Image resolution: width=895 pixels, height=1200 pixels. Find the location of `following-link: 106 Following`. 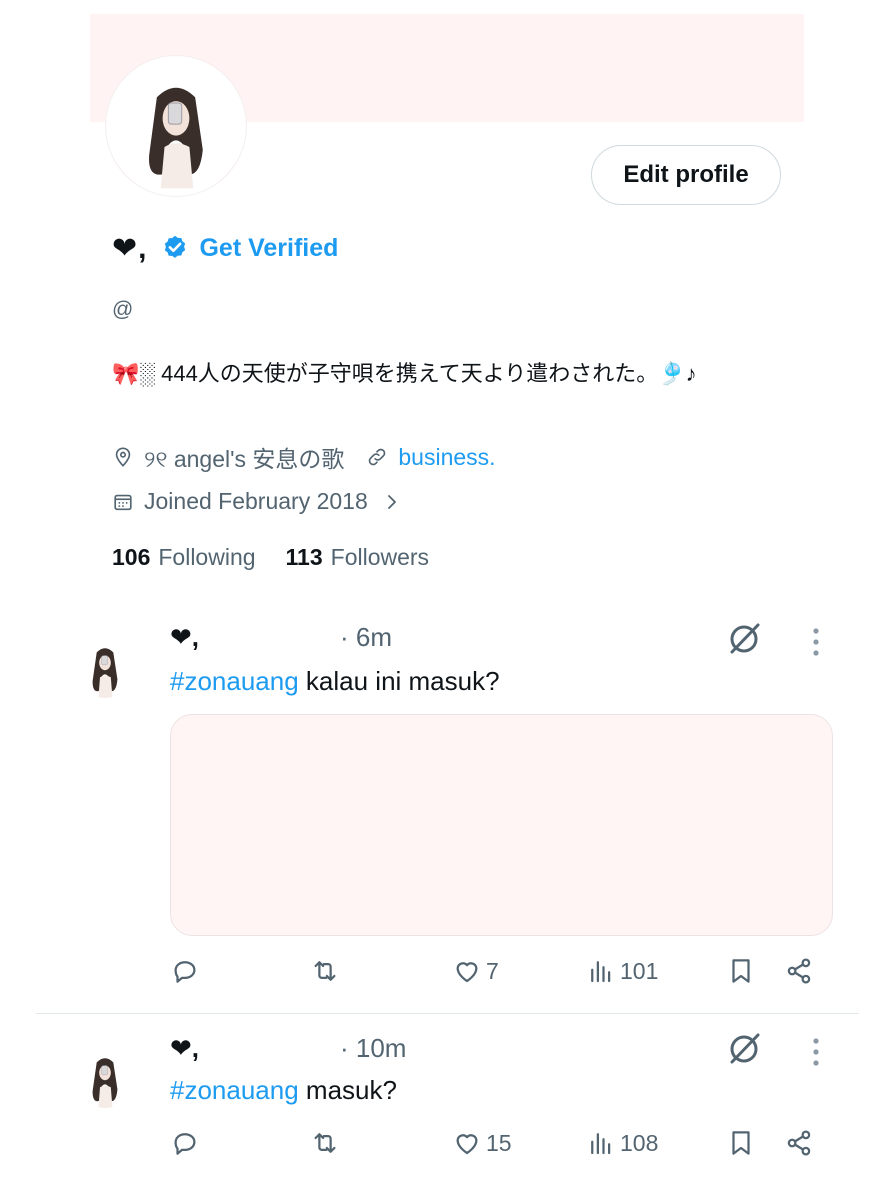

following-link: 106 Following is located at coordinates (184, 557).